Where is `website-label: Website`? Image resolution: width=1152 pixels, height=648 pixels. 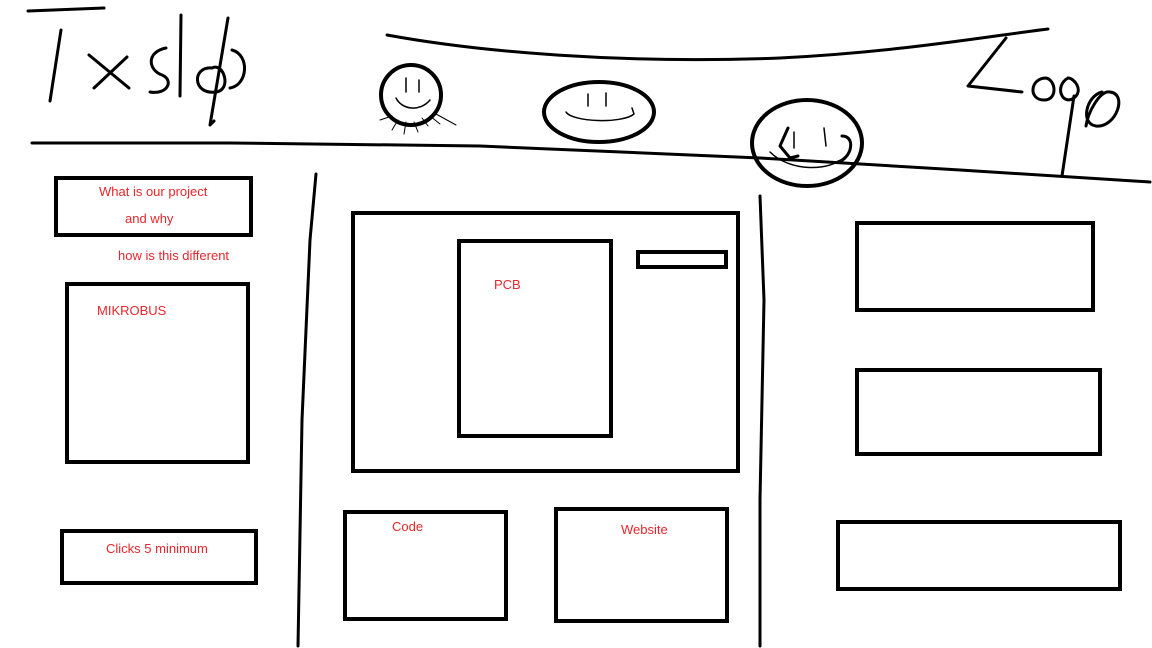
website-label: Website is located at coordinates (644, 529).